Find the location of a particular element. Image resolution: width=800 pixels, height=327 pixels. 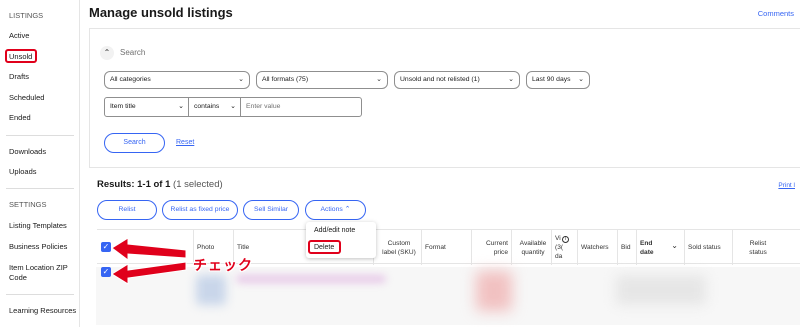

period-value: Last 90 days is located at coordinates (551, 79).